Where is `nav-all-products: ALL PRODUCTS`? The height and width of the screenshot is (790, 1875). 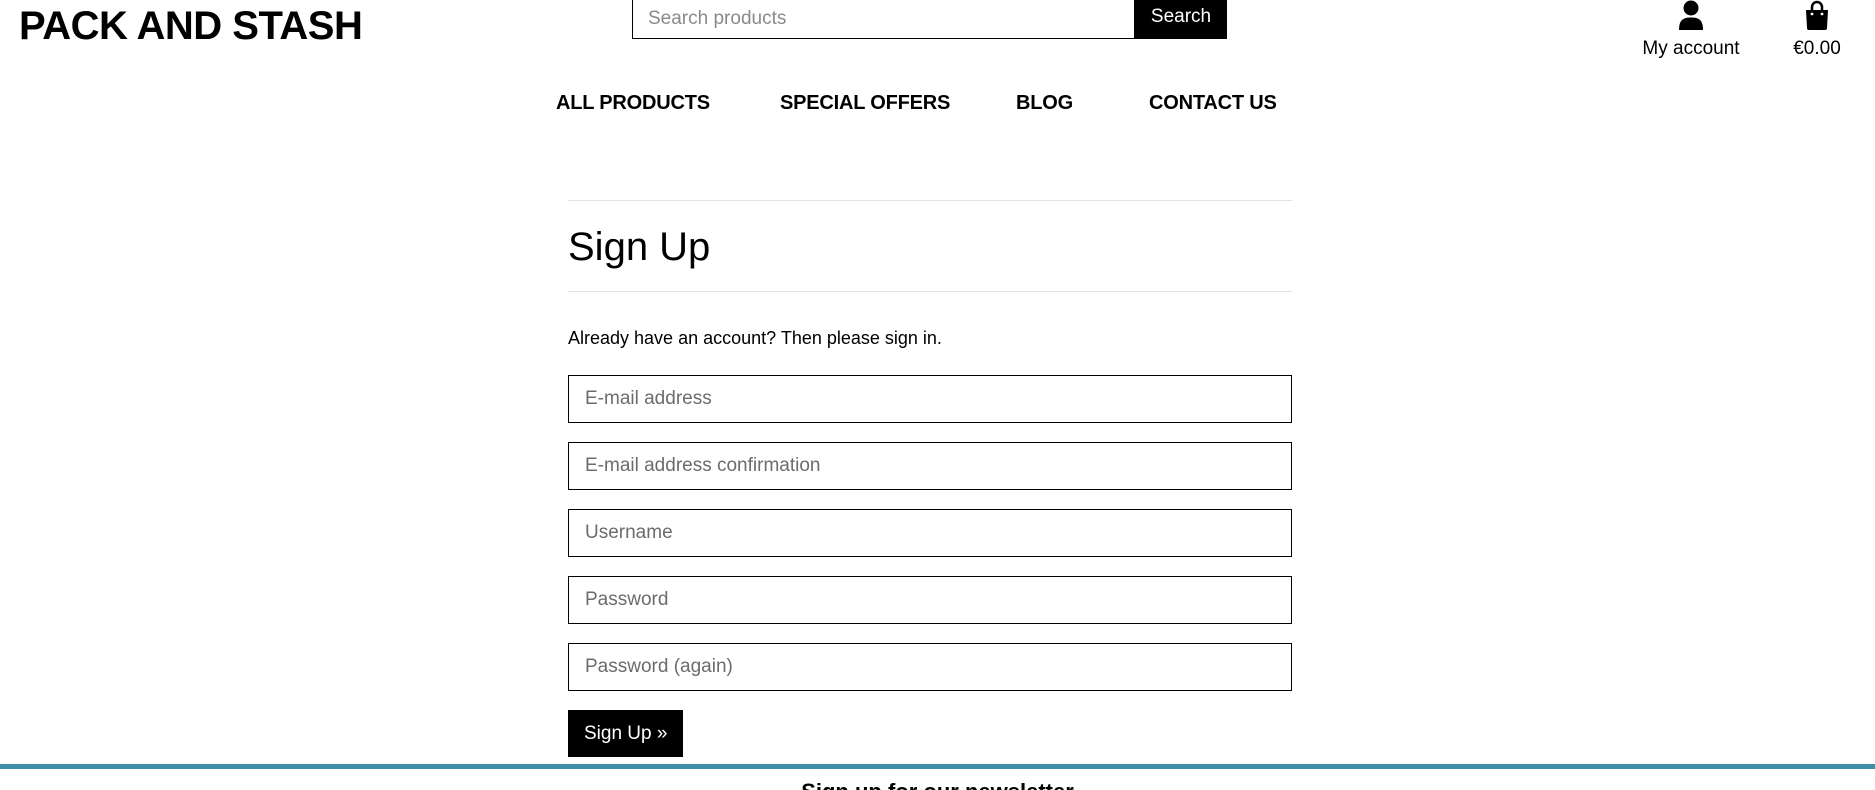
nav-all-products: ALL PRODUCTS is located at coordinates (633, 103).